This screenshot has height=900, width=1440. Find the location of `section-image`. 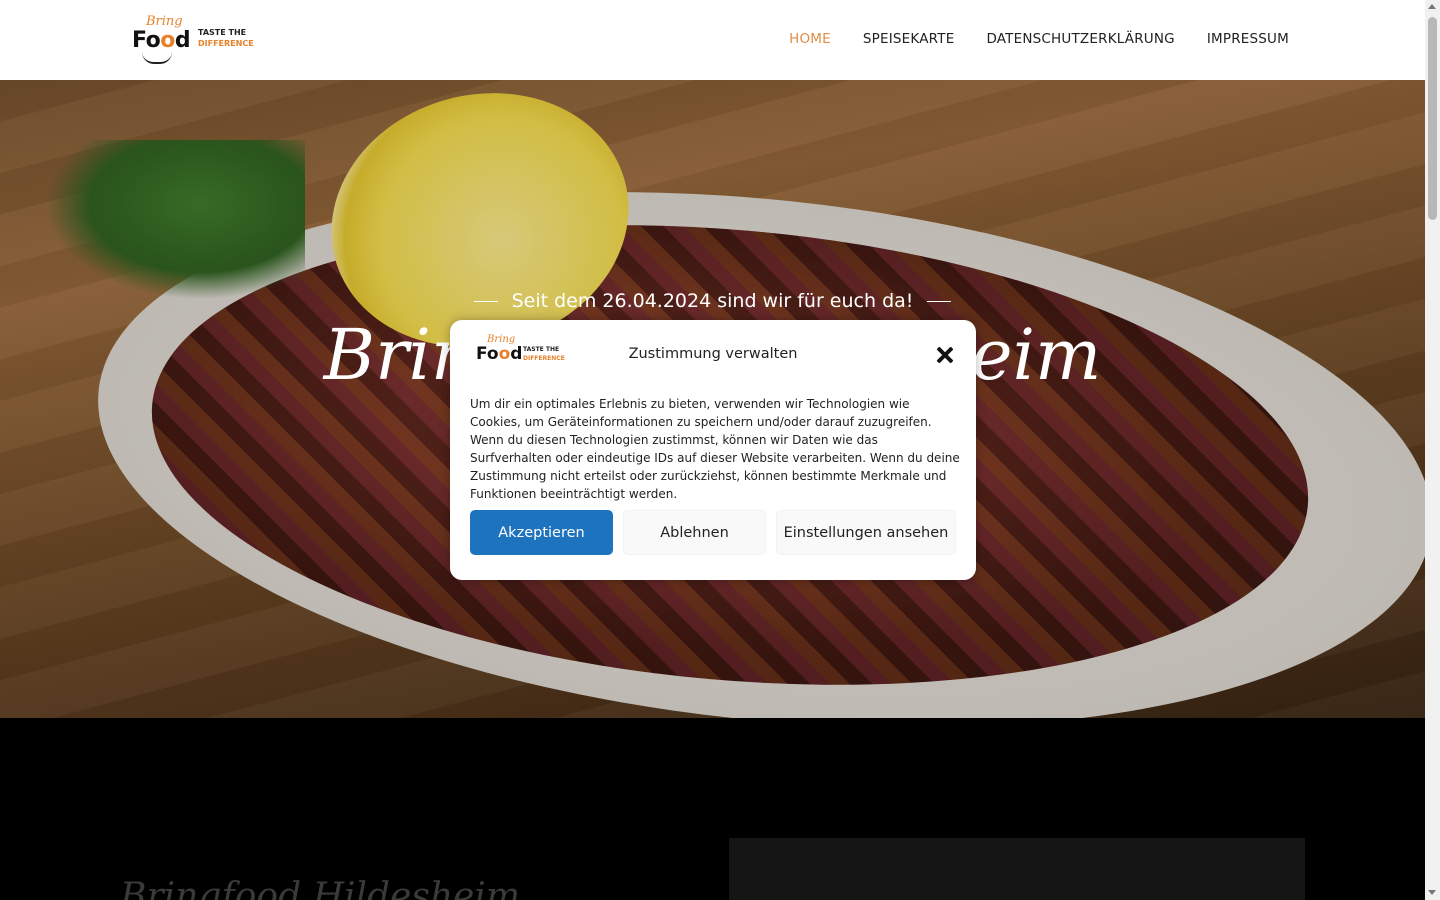

section-image is located at coordinates (1017, 869).